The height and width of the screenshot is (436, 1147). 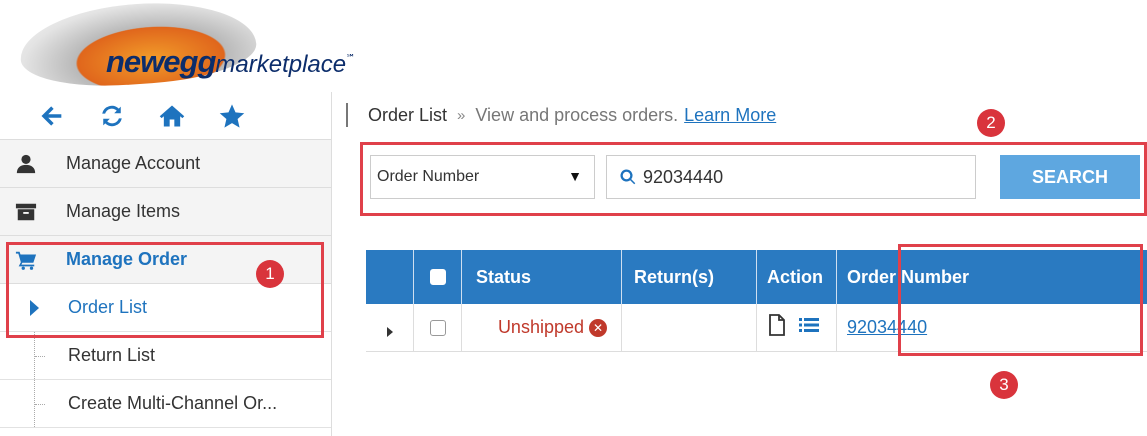 I want to click on user-icon, so click(x=27, y=164).